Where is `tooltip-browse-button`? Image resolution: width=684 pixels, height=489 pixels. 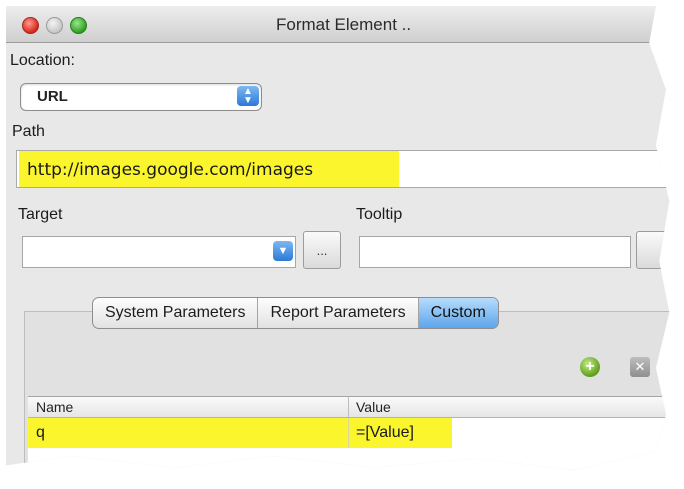 tooltip-browse-button is located at coordinates (653, 250).